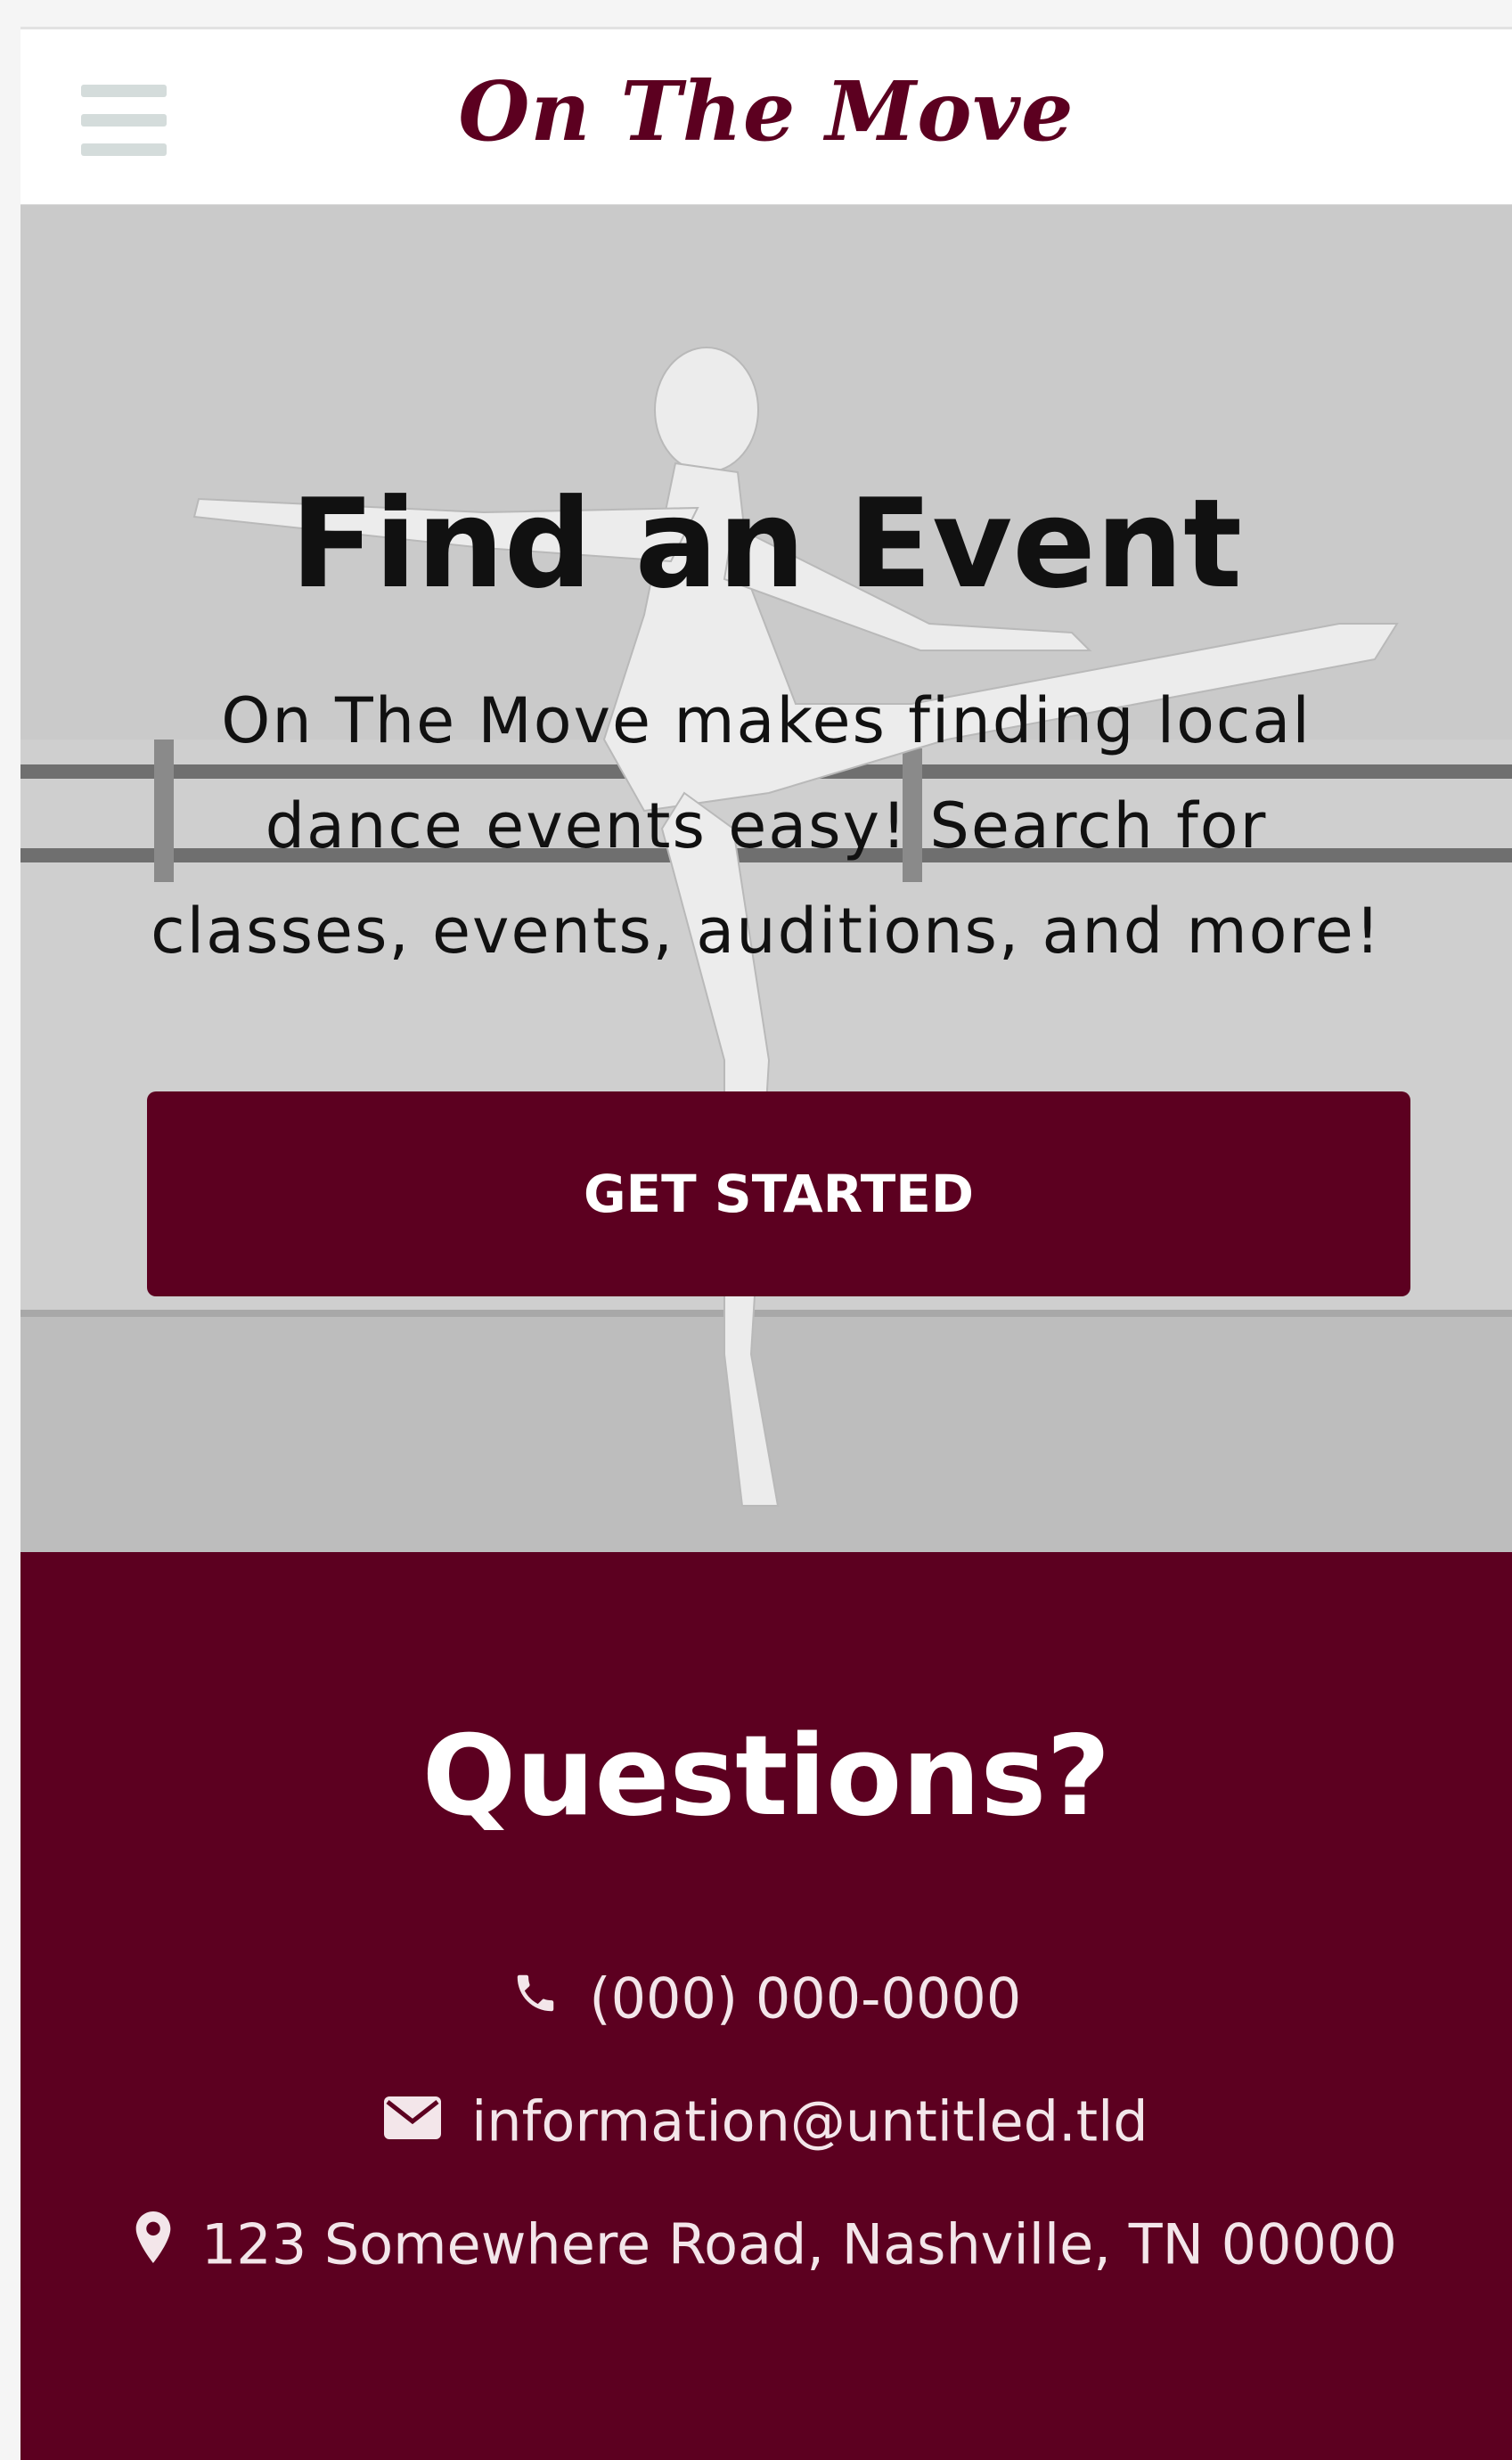 The height and width of the screenshot is (2460, 1512). What do you see at coordinates (809, 2121) in the screenshot?
I see `email-address: information@untitled.tld` at bounding box center [809, 2121].